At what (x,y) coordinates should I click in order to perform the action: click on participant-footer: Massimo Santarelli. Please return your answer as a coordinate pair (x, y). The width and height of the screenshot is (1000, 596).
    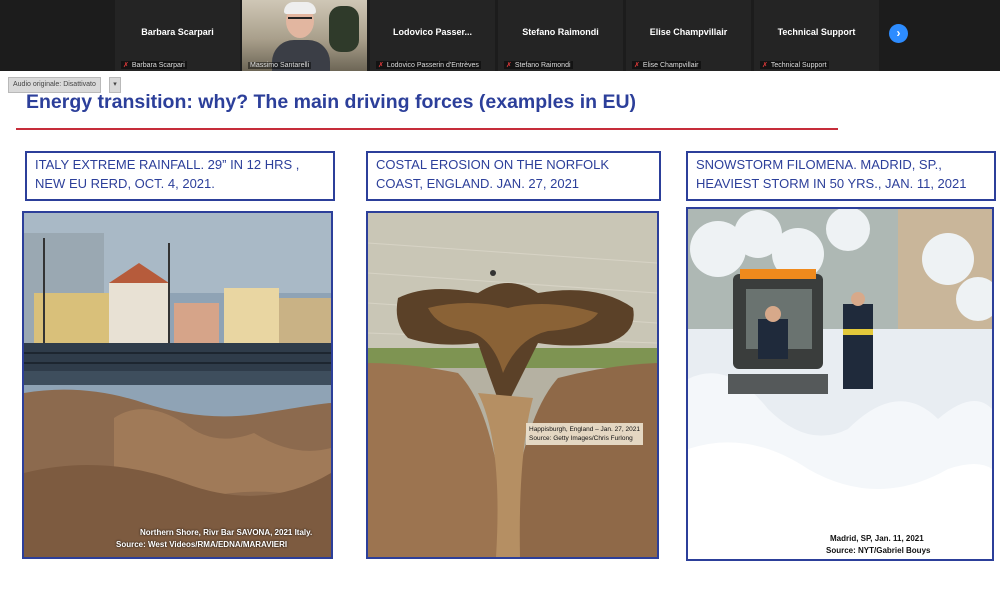
    Looking at the image, I should click on (280, 65).